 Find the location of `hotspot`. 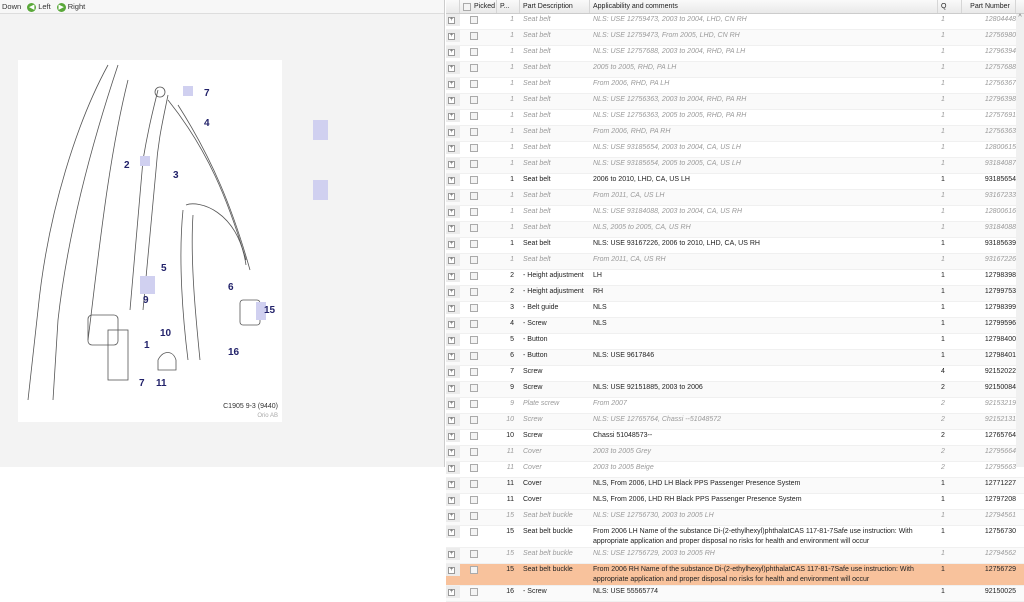

hotspot is located at coordinates (320, 130).